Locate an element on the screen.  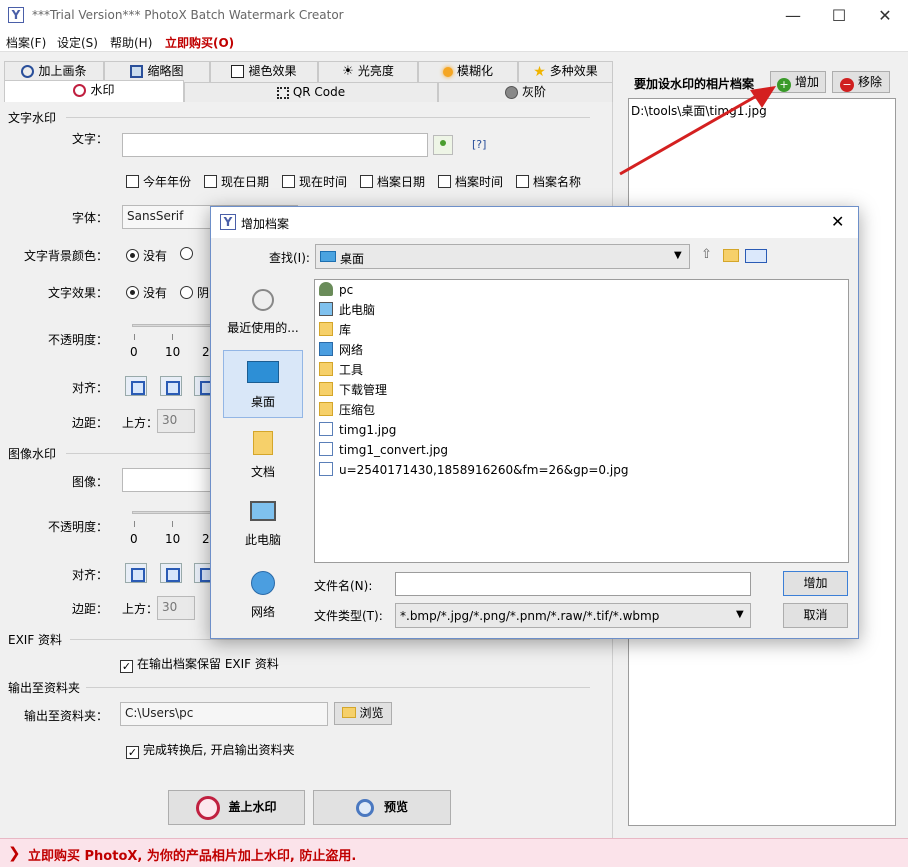
browse-button: 浏览 is located at coordinates (363, 713).